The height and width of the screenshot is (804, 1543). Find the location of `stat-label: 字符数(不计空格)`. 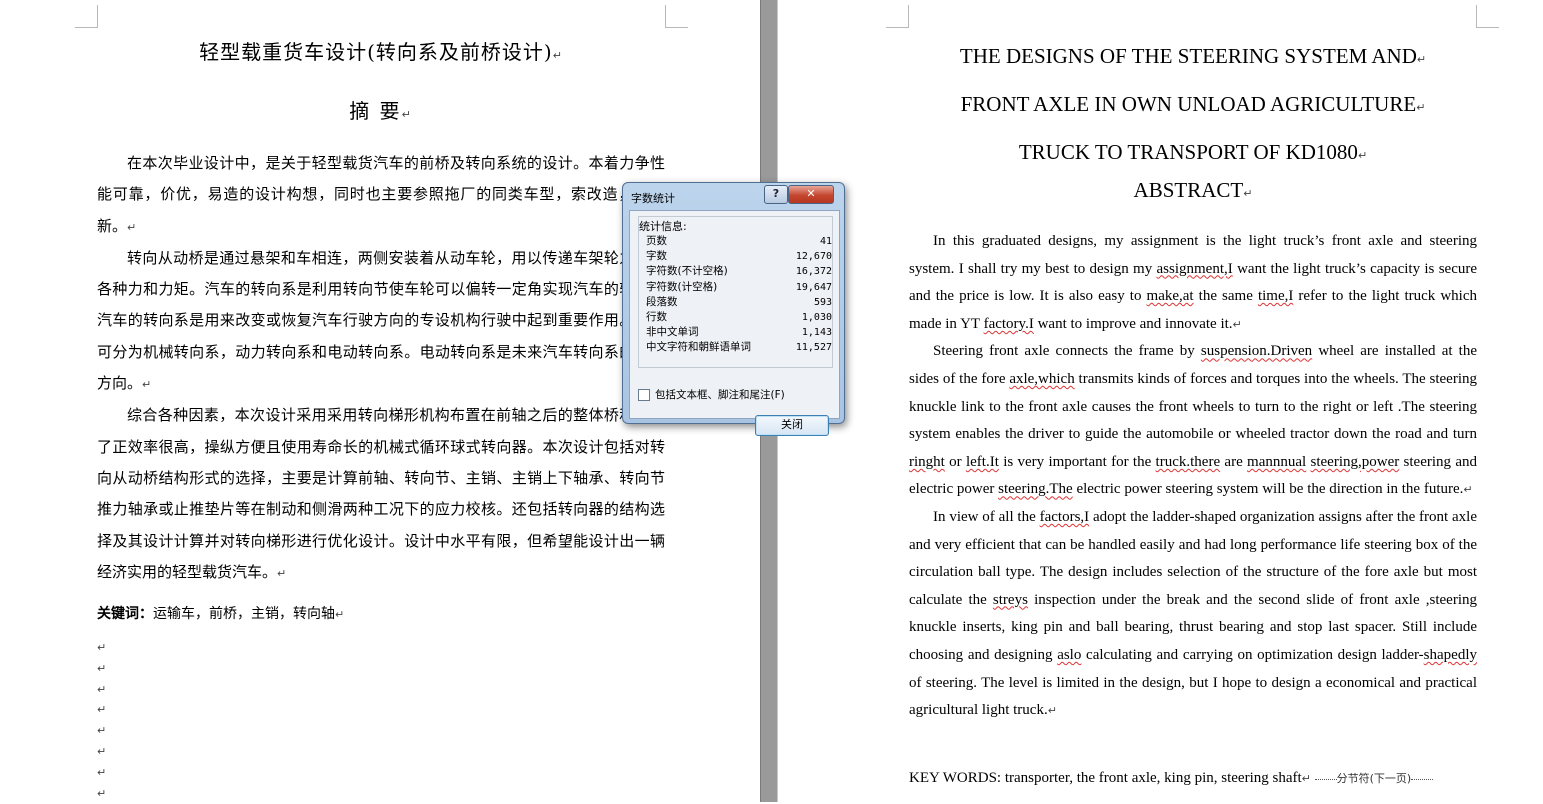

stat-label: 字符数(不计空格) is located at coordinates (687, 271).